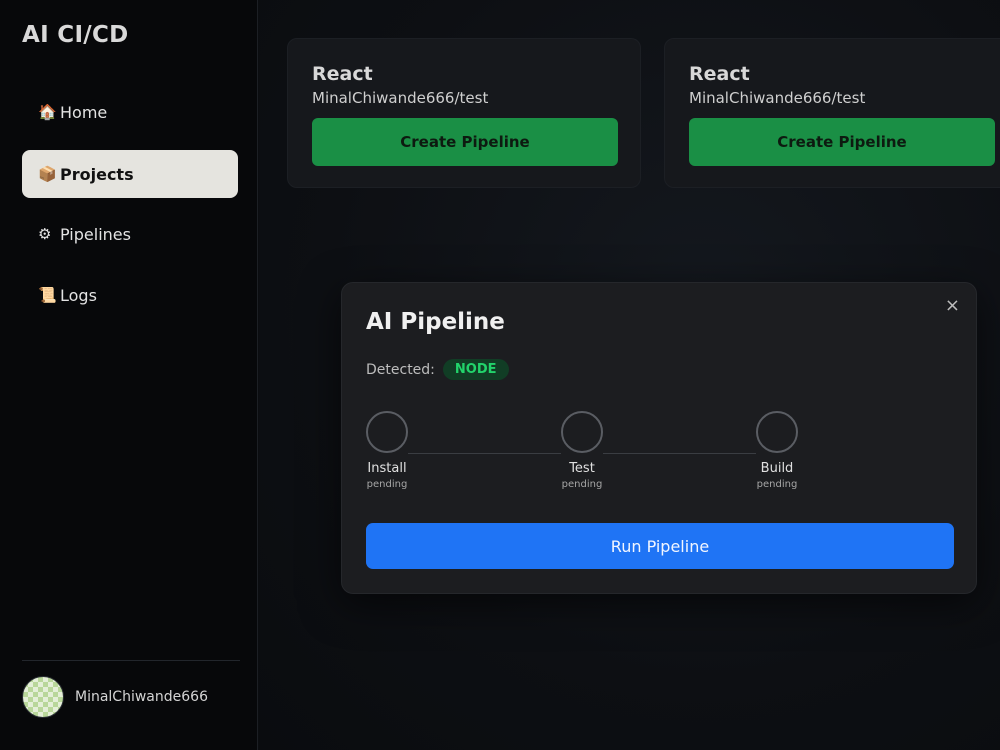 The image size is (1000, 750). I want to click on gear-icon: ⚙, so click(45, 234).